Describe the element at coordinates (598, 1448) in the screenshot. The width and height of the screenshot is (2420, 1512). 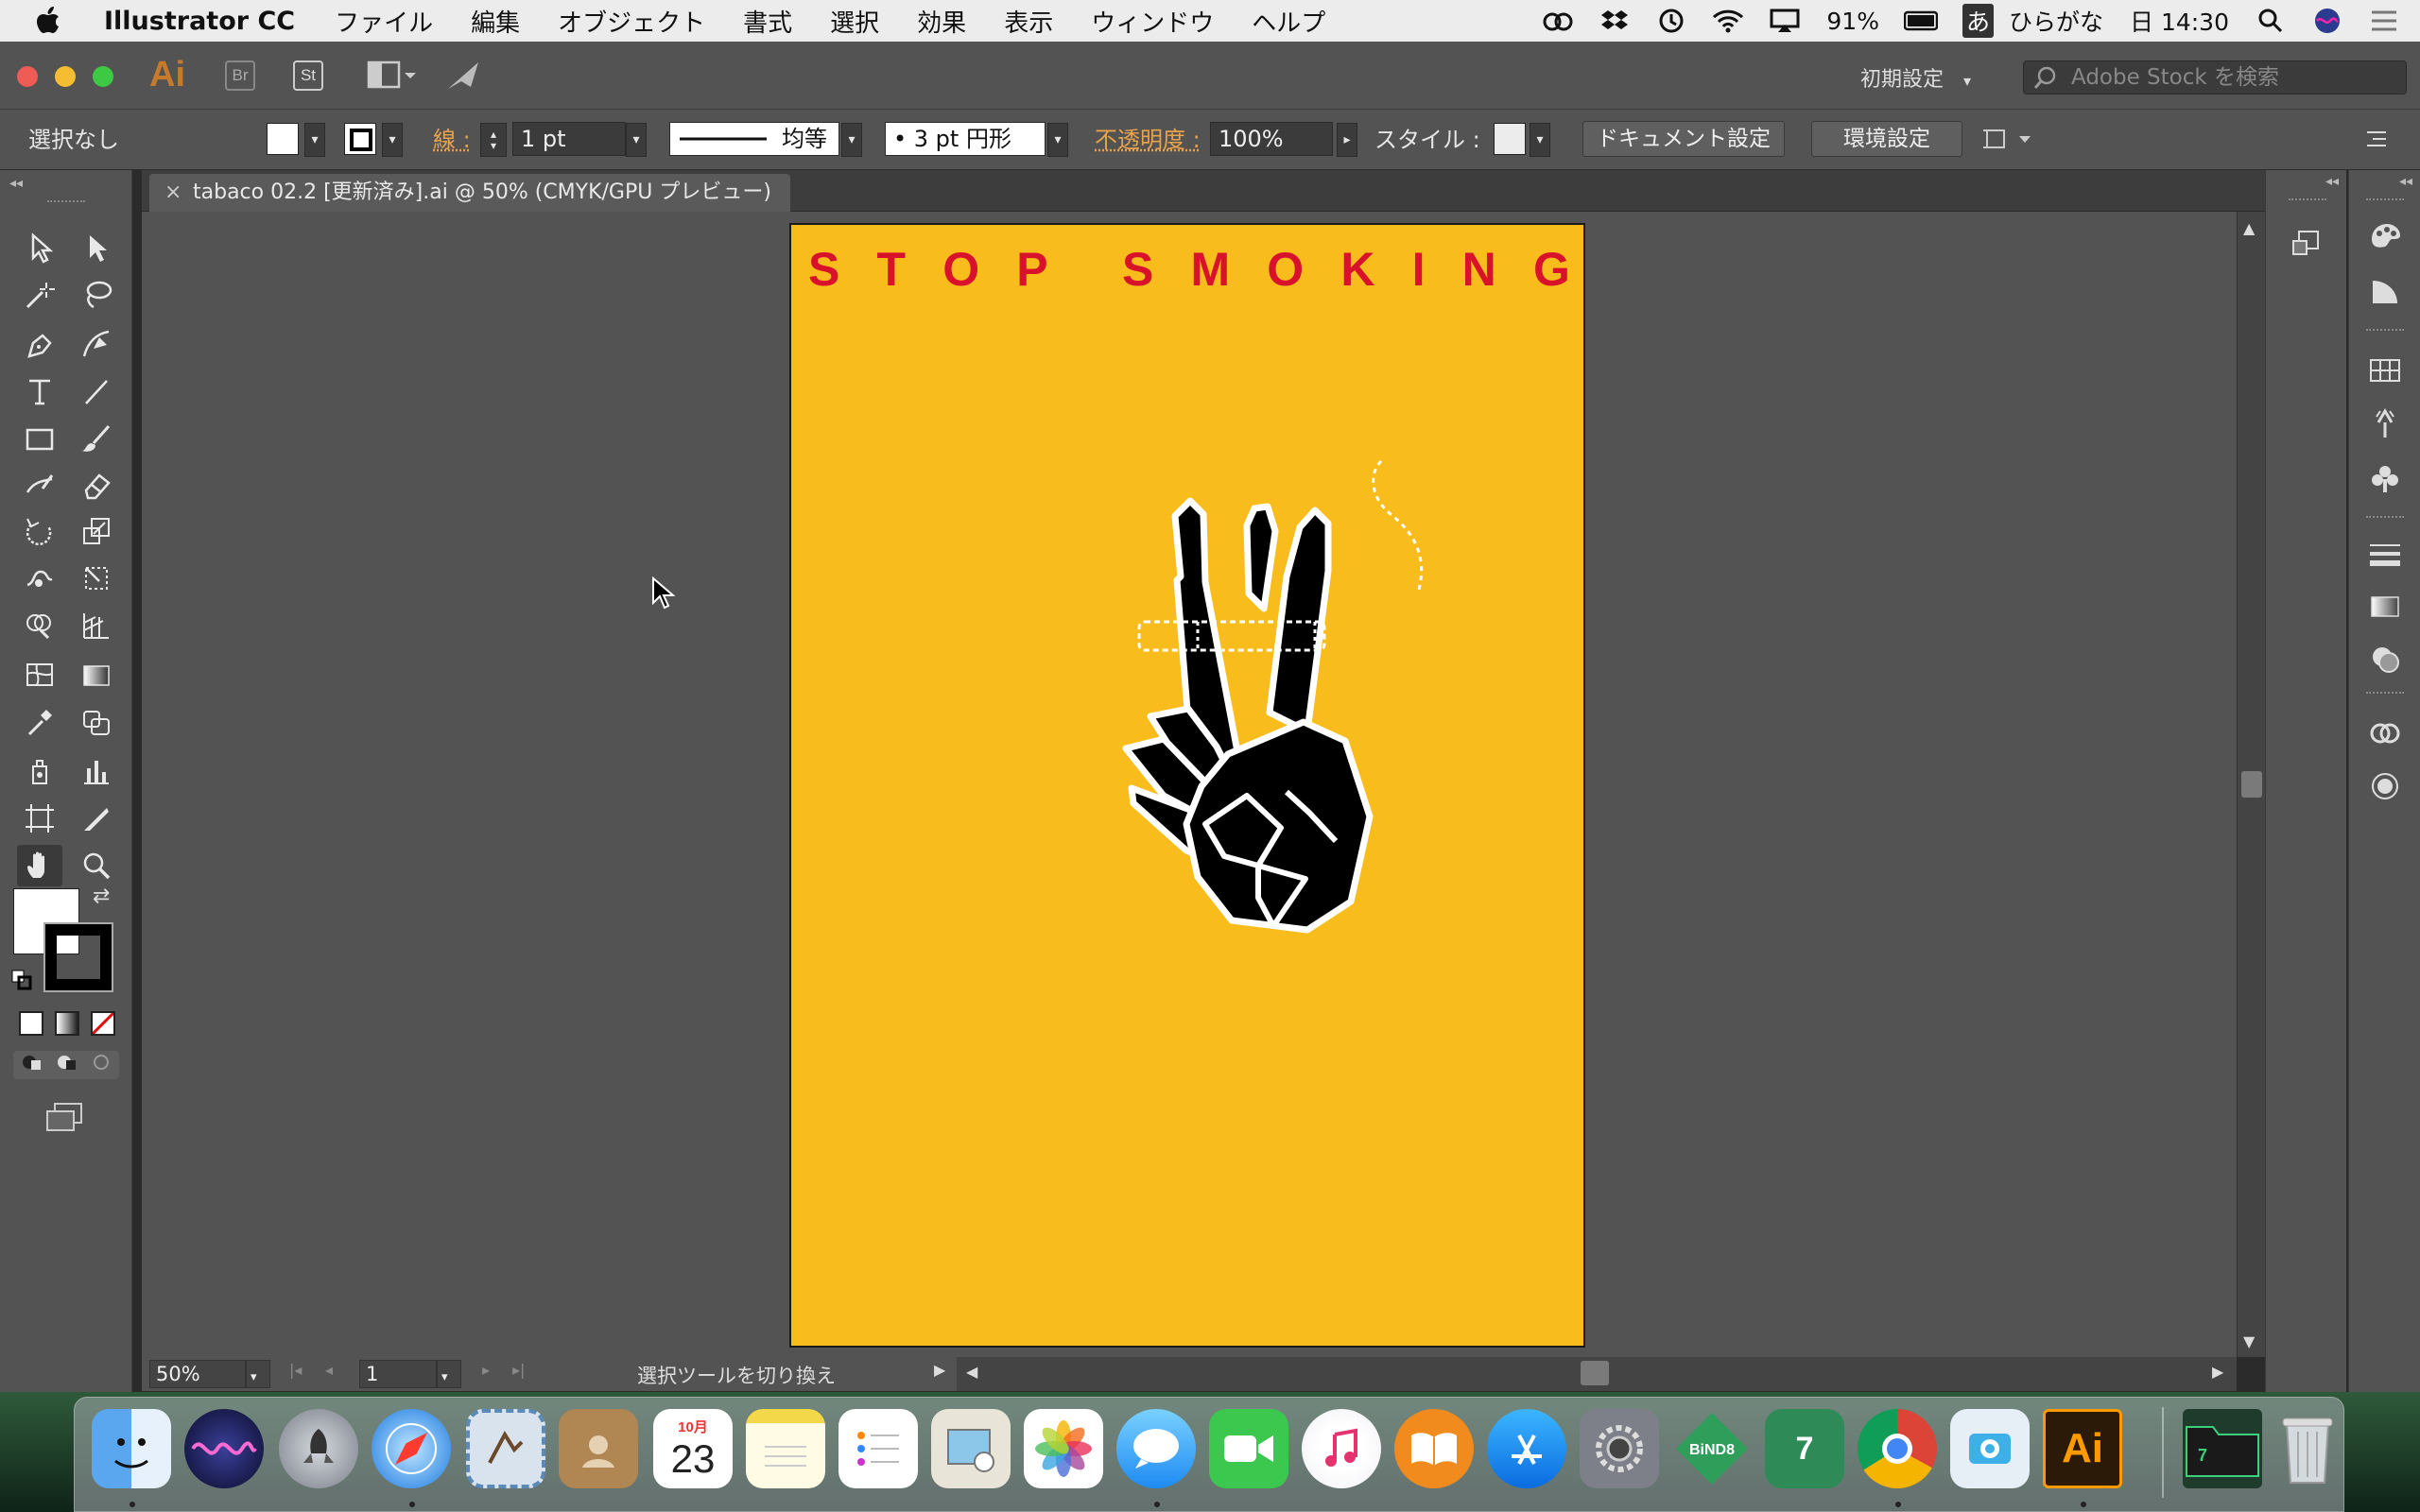
I see `contacts-icon` at that location.